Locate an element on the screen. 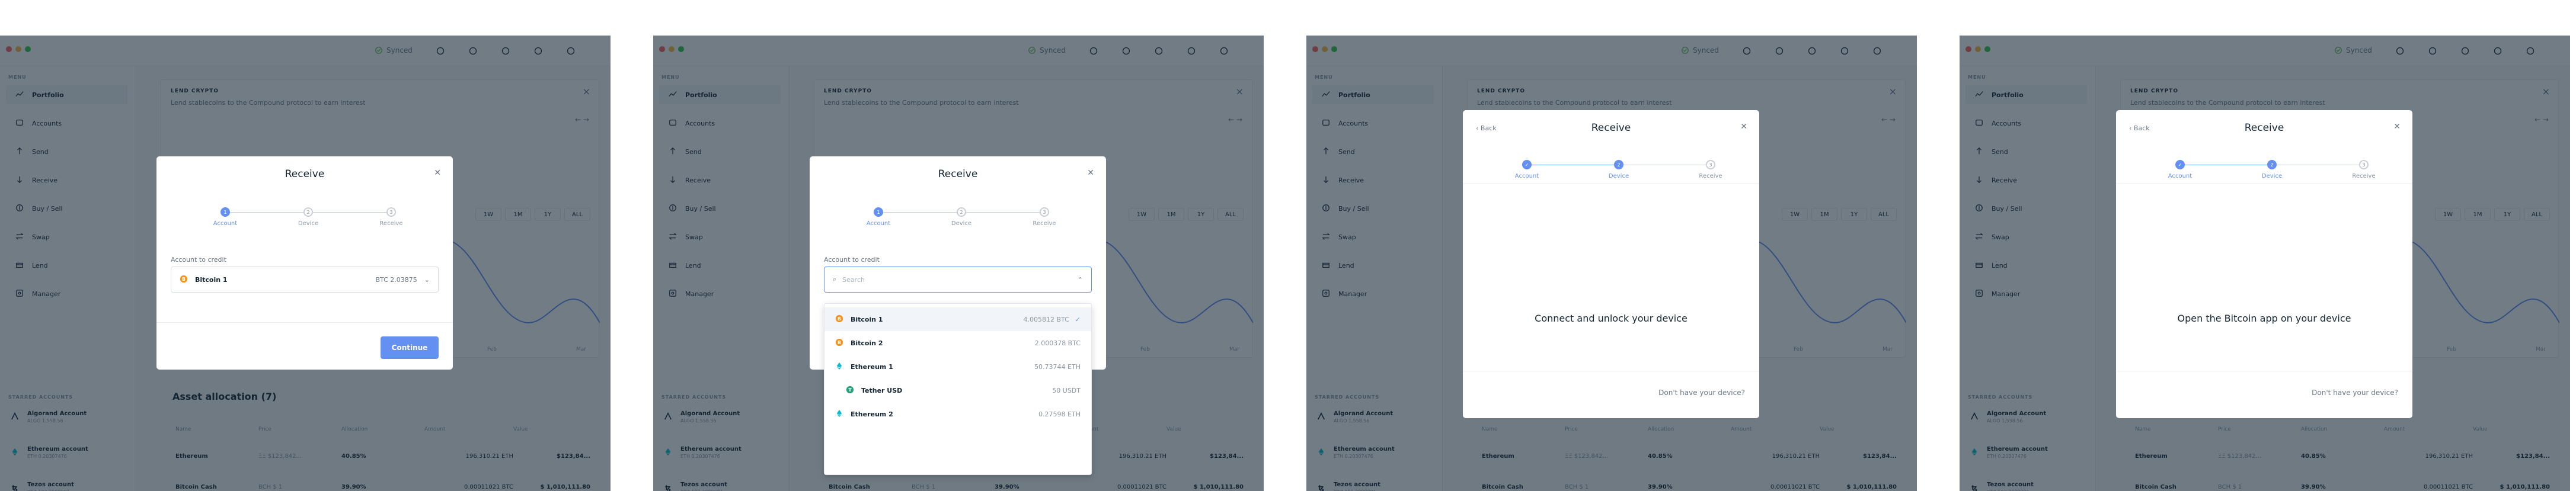  step-account: 1 Account is located at coordinates (878, 217).